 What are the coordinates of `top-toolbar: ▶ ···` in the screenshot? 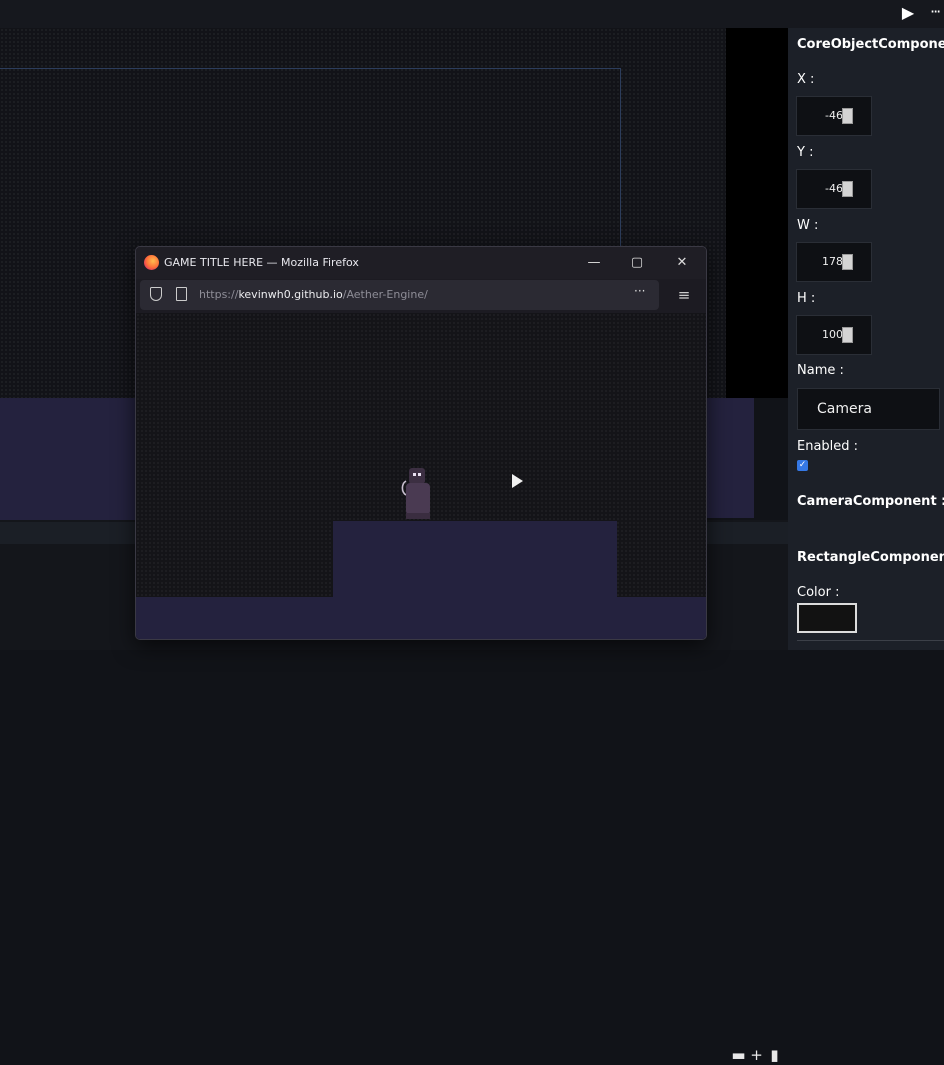 It's located at (472, 14).